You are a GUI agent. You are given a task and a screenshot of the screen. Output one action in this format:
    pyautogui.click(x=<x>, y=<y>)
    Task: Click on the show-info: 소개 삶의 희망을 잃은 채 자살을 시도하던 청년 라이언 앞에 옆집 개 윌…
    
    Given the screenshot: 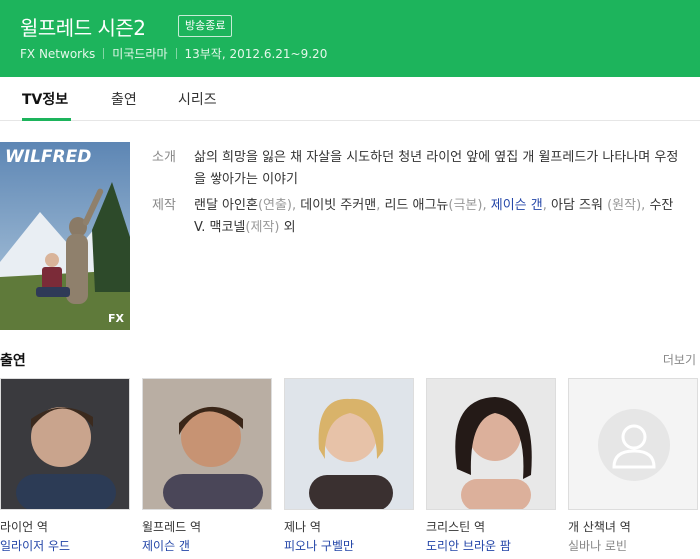 What is the action you would take?
    pyautogui.click(x=416, y=195)
    